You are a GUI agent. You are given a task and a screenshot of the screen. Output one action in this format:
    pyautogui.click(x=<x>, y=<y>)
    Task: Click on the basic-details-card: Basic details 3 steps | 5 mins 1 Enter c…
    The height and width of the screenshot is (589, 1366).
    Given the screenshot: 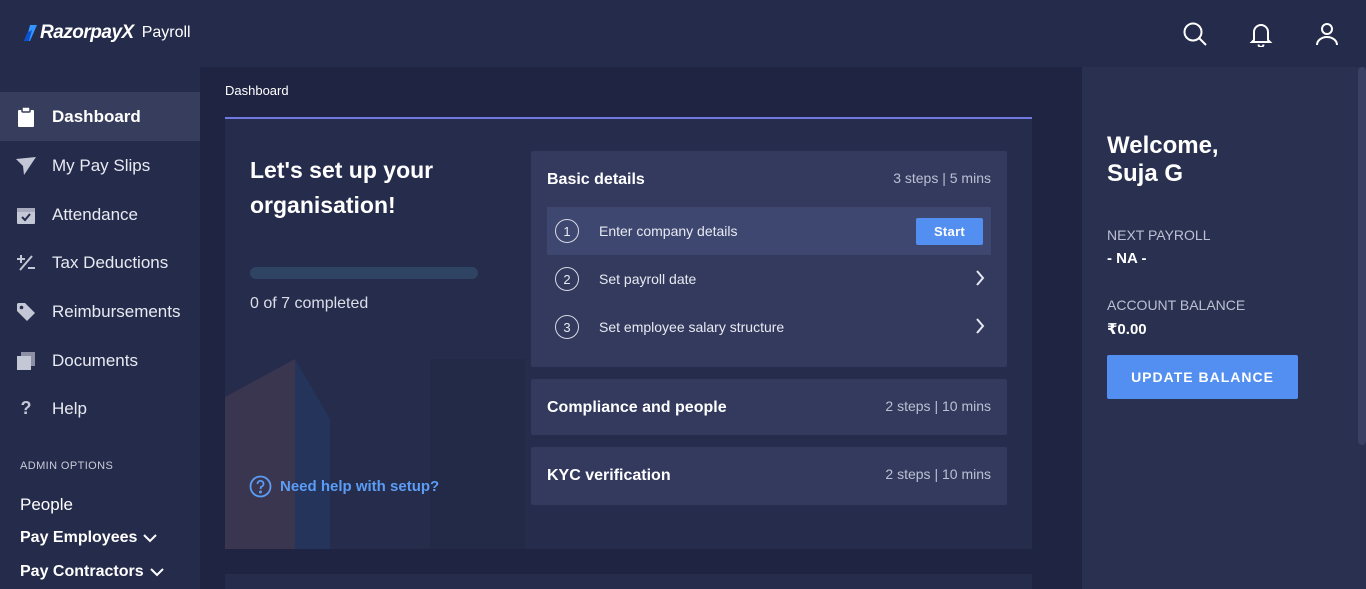 What is the action you would take?
    pyautogui.click(x=769, y=259)
    